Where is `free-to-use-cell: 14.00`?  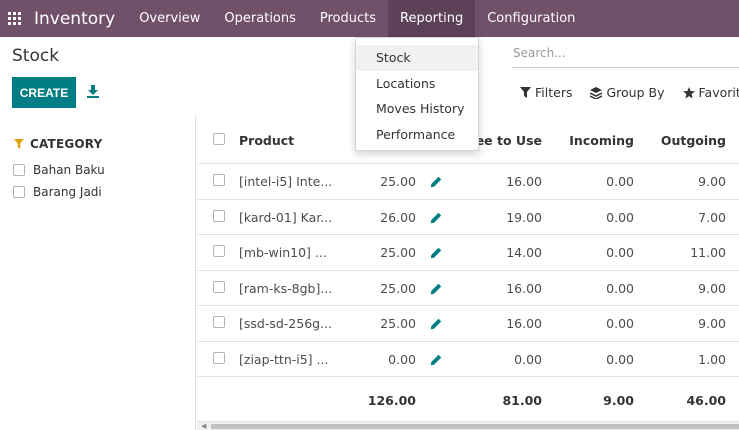
free-to-use-cell: 14.00 is located at coordinates (524, 252).